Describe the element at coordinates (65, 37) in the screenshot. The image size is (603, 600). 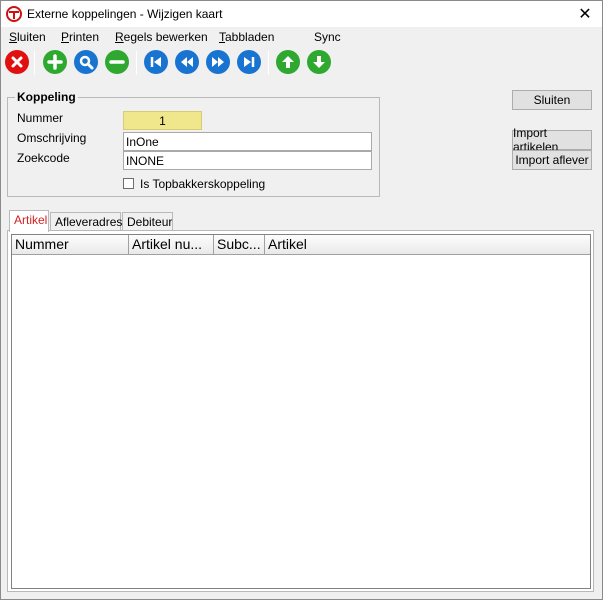
I see `menu-printen-mnemonic: P` at that location.